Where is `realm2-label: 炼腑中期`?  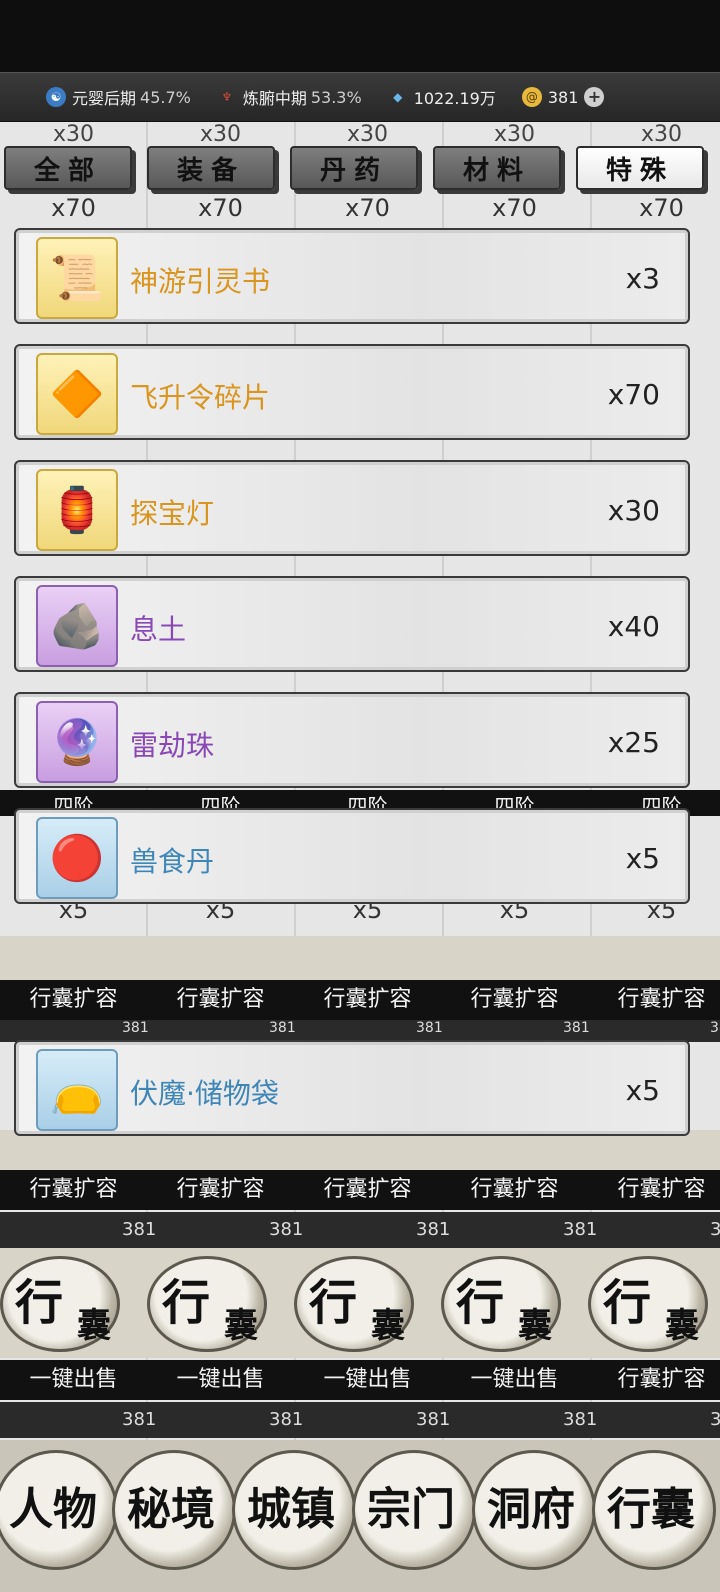 realm2-label: 炼腑中期 is located at coordinates (274, 98).